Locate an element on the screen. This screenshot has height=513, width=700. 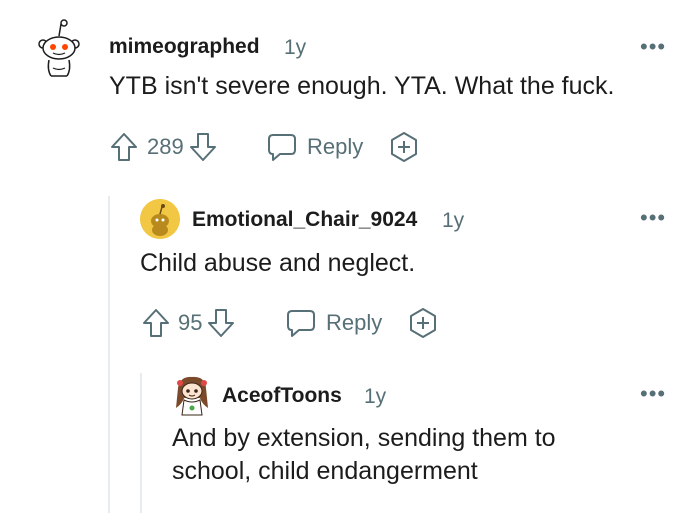
vote-controls: 289 is located at coordinates (163, 147).